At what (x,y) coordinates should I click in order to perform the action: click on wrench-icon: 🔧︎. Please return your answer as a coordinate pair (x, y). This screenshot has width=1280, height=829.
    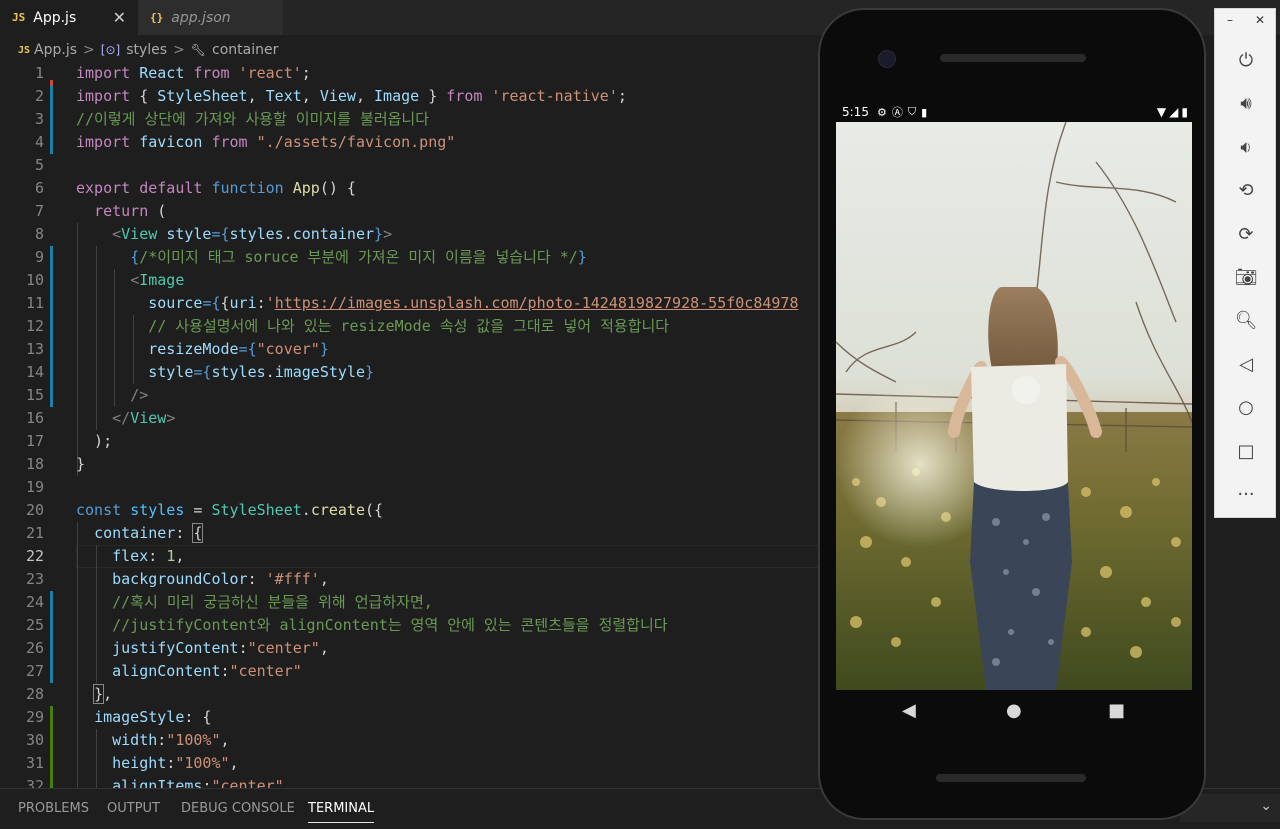
    Looking at the image, I should click on (198, 50).